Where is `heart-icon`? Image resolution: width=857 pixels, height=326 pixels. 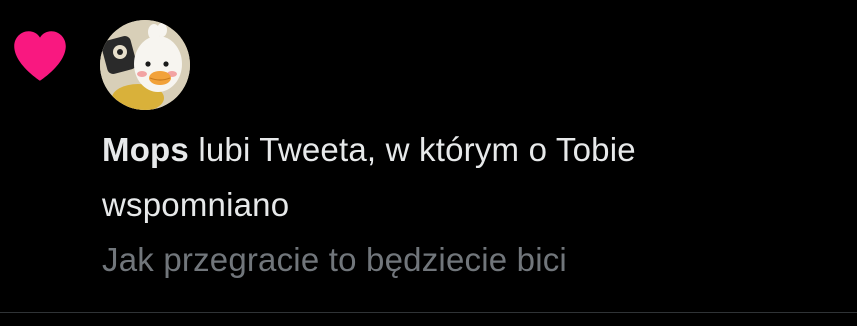
heart-icon is located at coordinates (40, 56).